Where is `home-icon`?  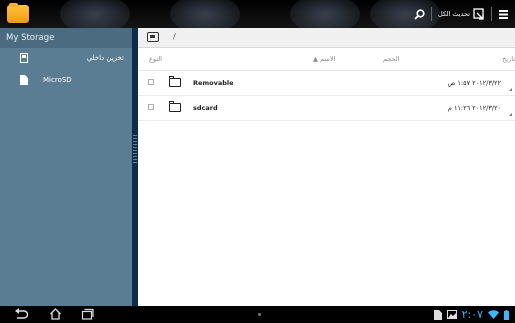 home-icon is located at coordinates (55, 314).